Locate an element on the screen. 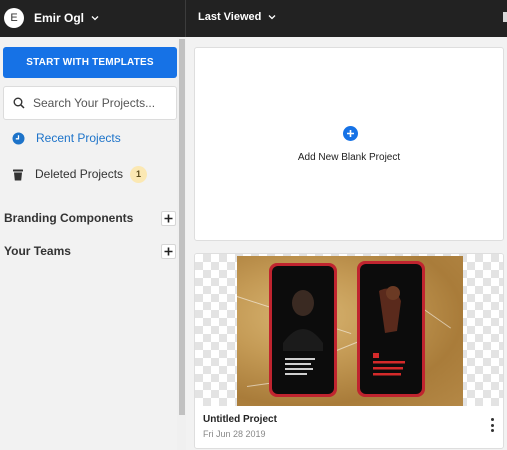  nav-deleted-label: Deleted Projects is located at coordinates (79, 174).